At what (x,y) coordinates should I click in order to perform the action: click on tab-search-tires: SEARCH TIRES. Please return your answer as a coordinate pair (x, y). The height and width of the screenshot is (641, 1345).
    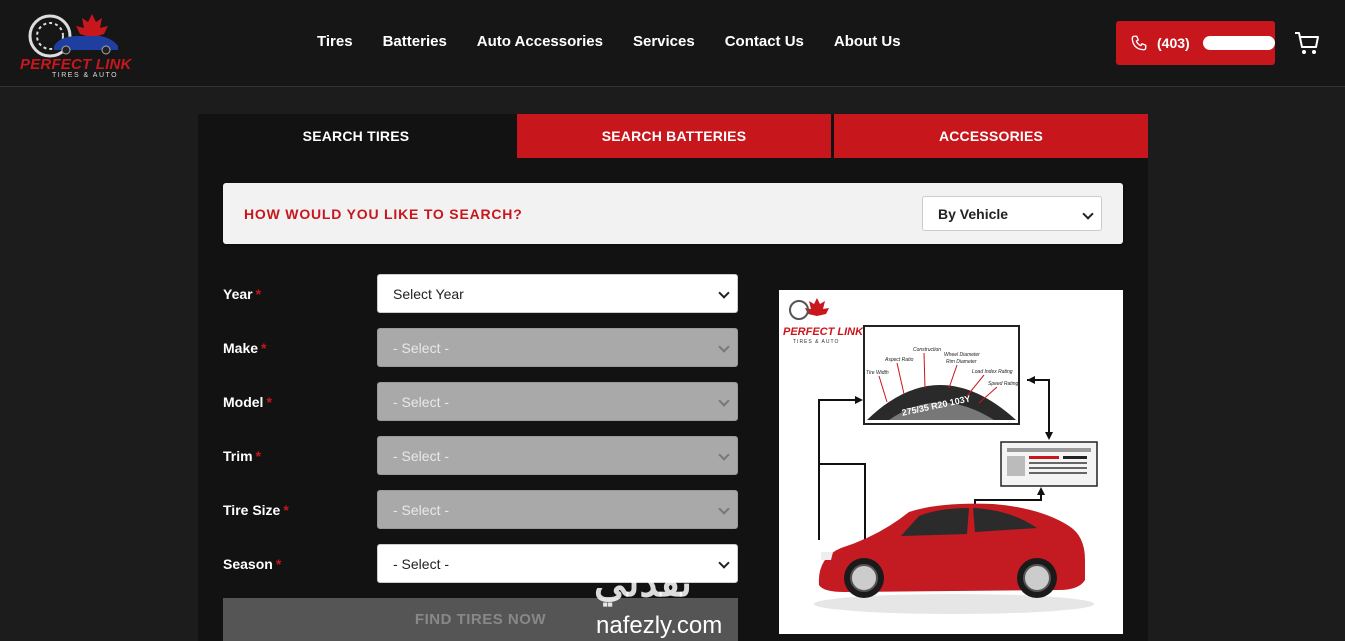
    Looking at the image, I should click on (356, 136).